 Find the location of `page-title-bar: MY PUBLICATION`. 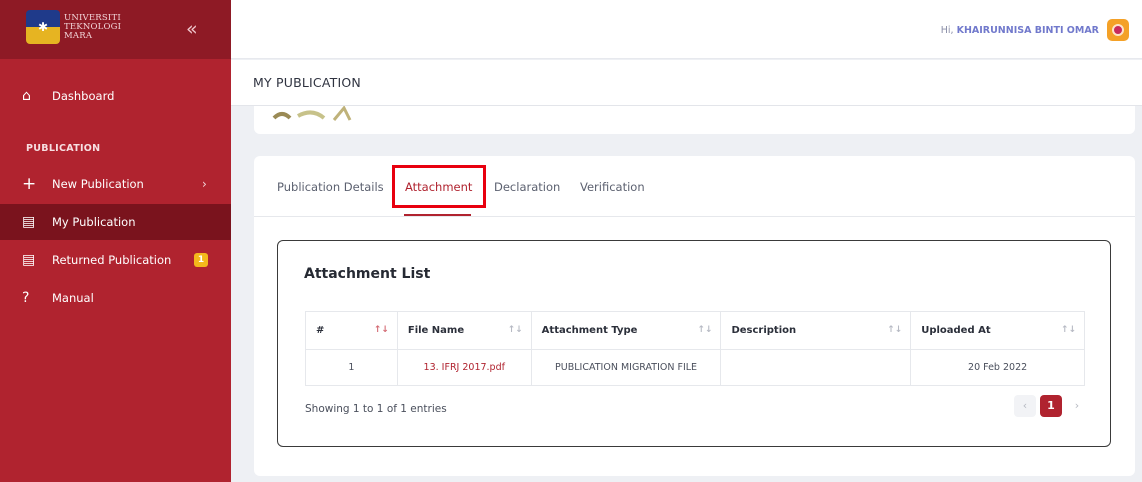

page-title-bar: MY PUBLICATION is located at coordinates (686, 83).